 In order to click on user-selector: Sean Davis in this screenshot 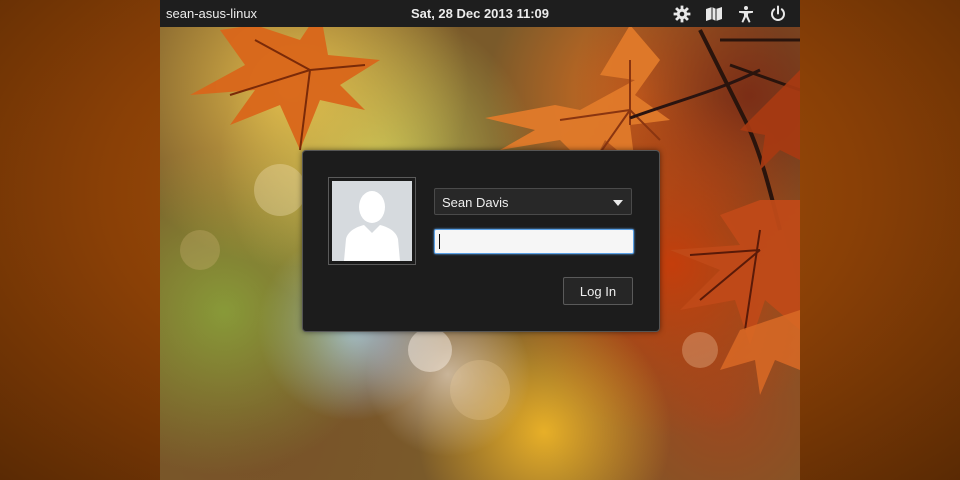, I will do `click(533, 201)`.